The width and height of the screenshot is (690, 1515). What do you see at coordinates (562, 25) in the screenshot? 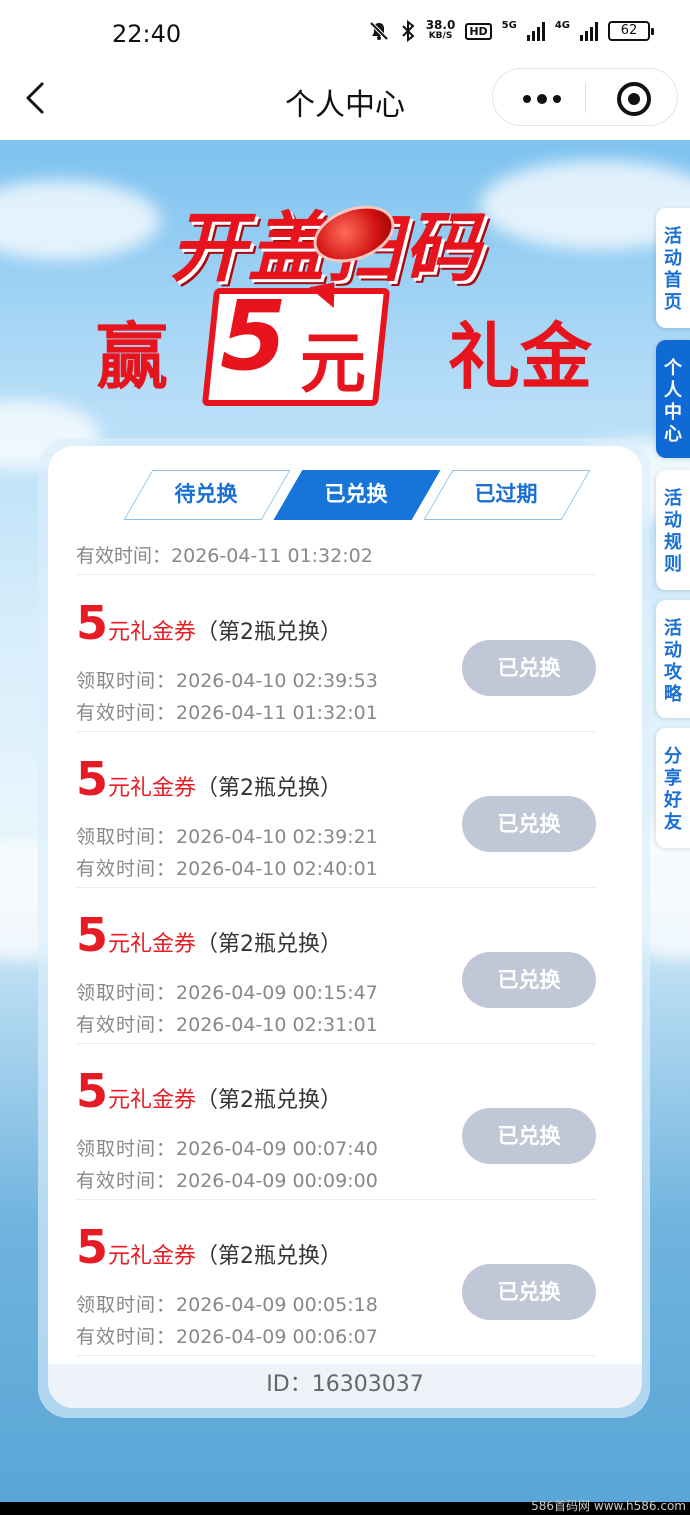
I see `net-type-2: 4G` at bounding box center [562, 25].